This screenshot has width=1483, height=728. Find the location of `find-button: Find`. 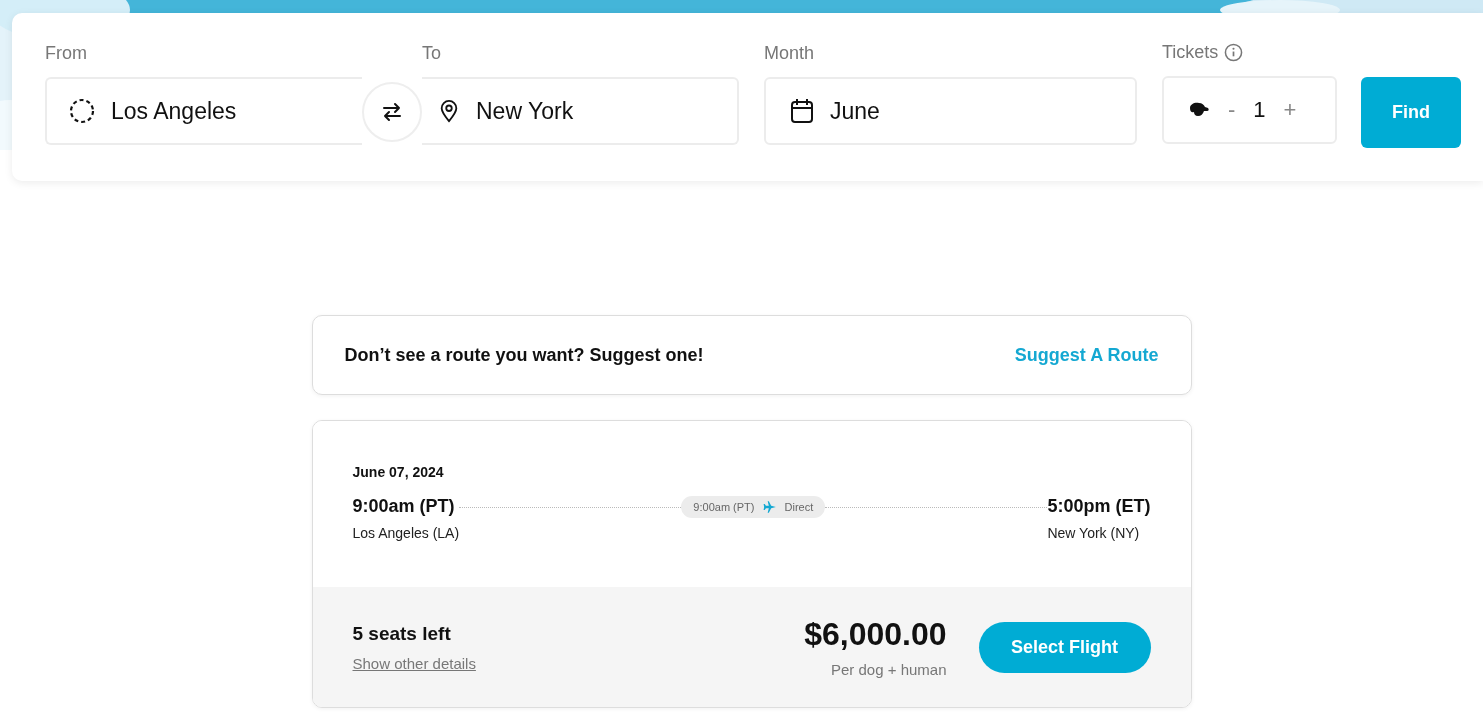

find-button: Find is located at coordinates (1411, 112).